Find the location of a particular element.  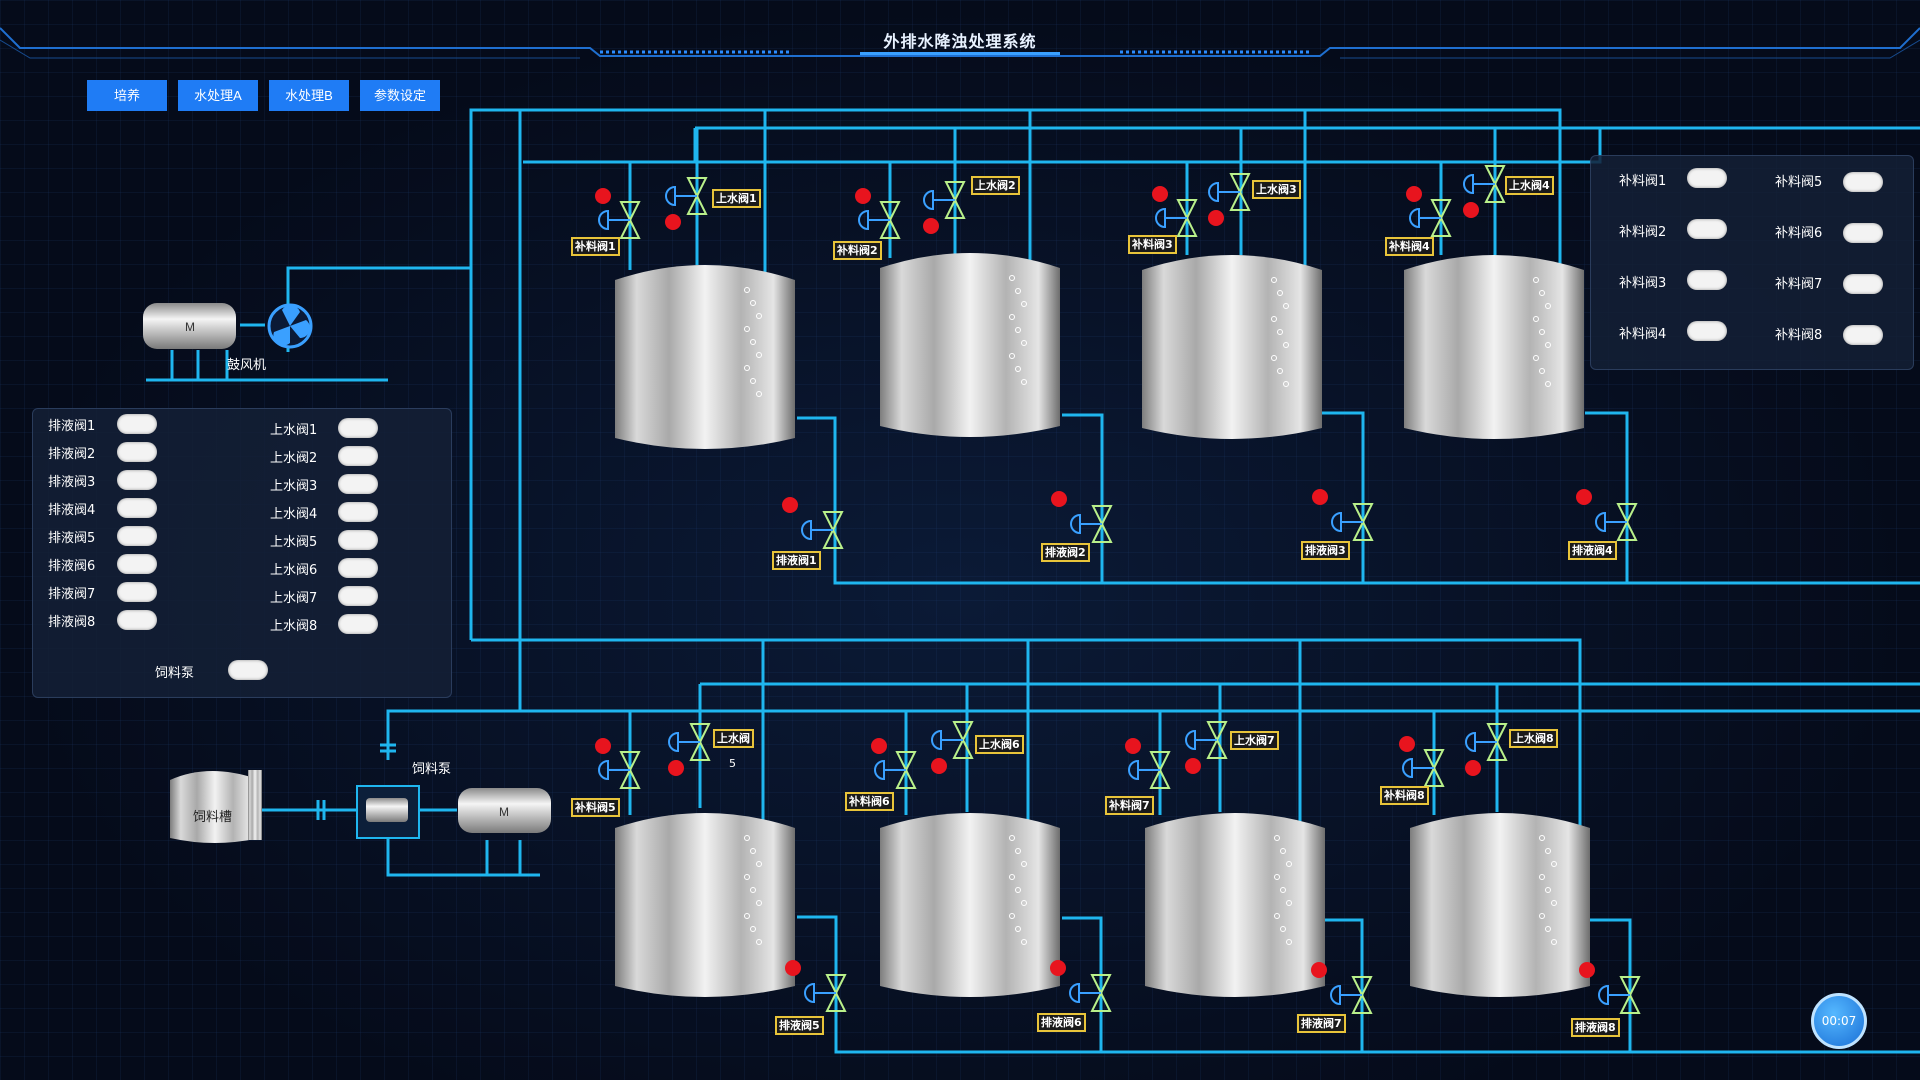

drain-valve-tag-3: 排液阀3 is located at coordinates (1325, 550).